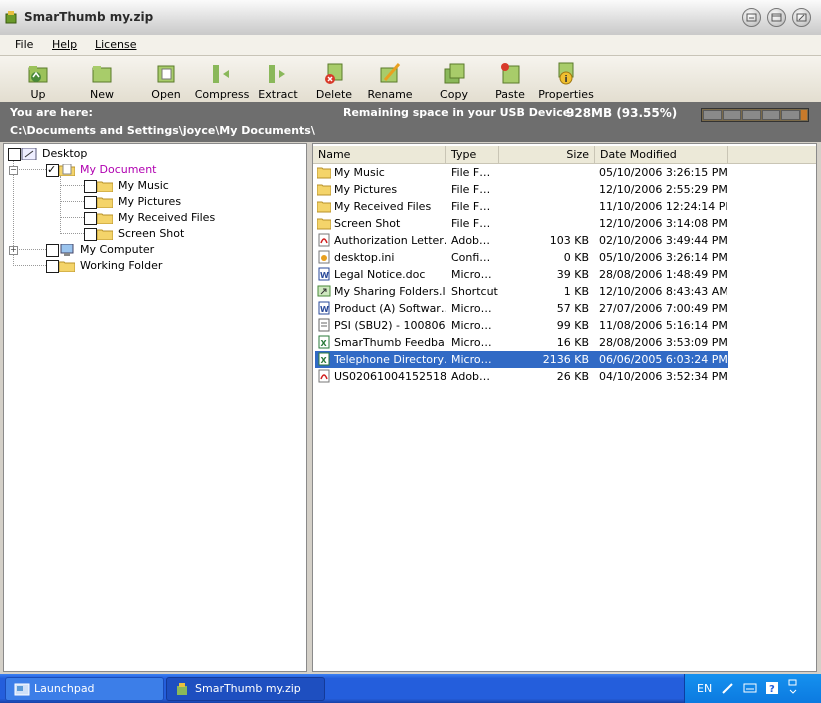 The width and height of the screenshot is (821, 703). Describe the element at coordinates (776, 17) in the screenshot. I see `maximize-button` at that location.